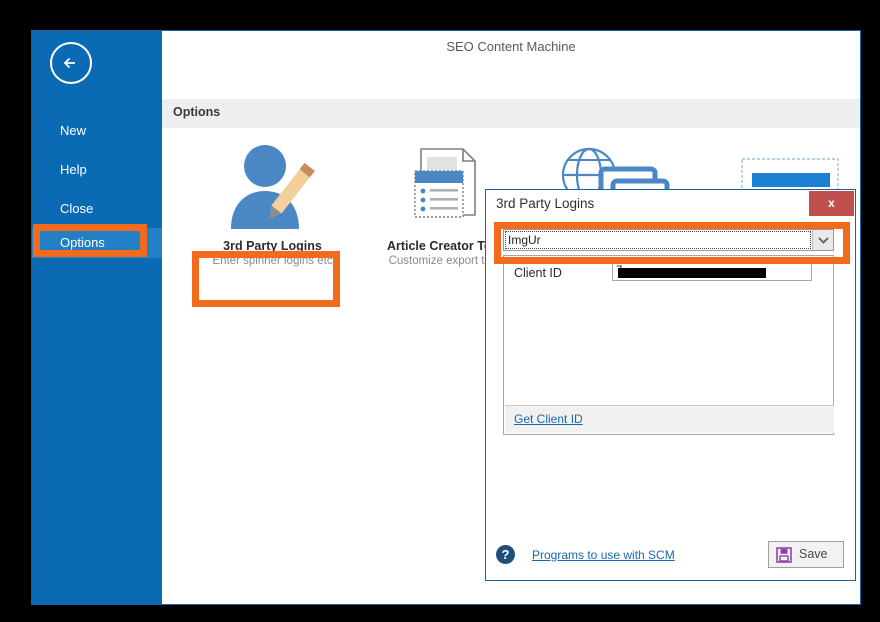 The width and height of the screenshot is (880, 622). I want to click on sidebar-item-options: Options, so click(97, 243).